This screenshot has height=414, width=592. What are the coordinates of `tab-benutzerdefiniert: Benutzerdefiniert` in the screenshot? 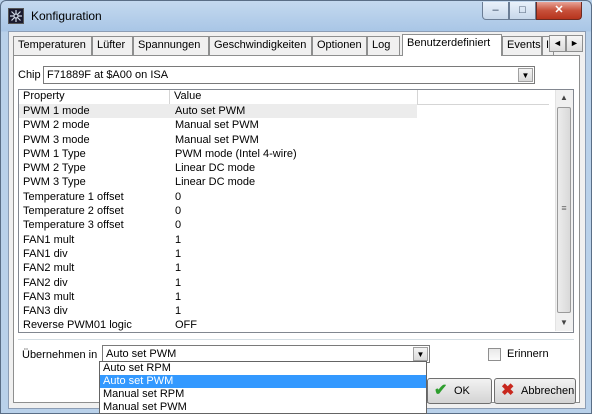 It's located at (452, 45).